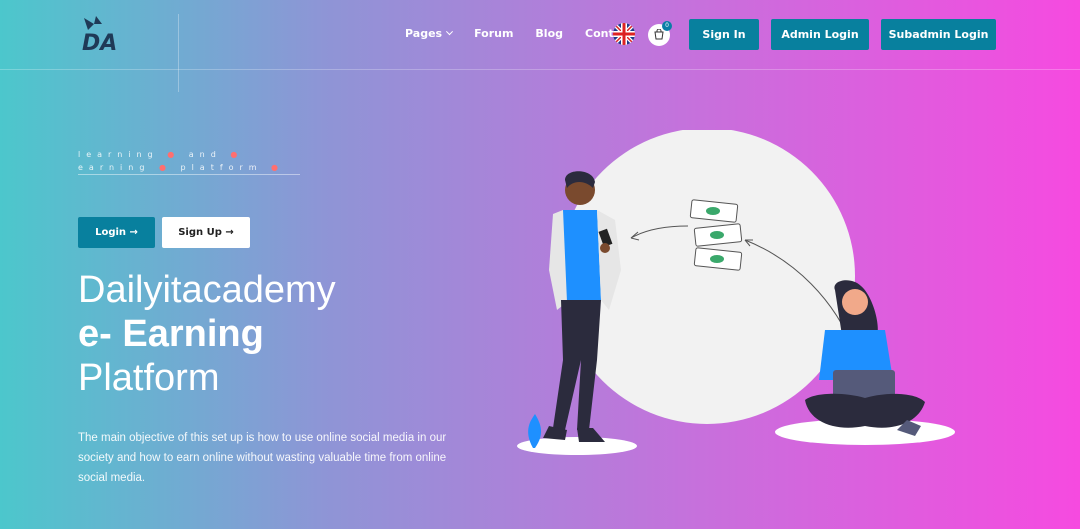  I want to click on tagline-learning: learning, so click(118, 154).